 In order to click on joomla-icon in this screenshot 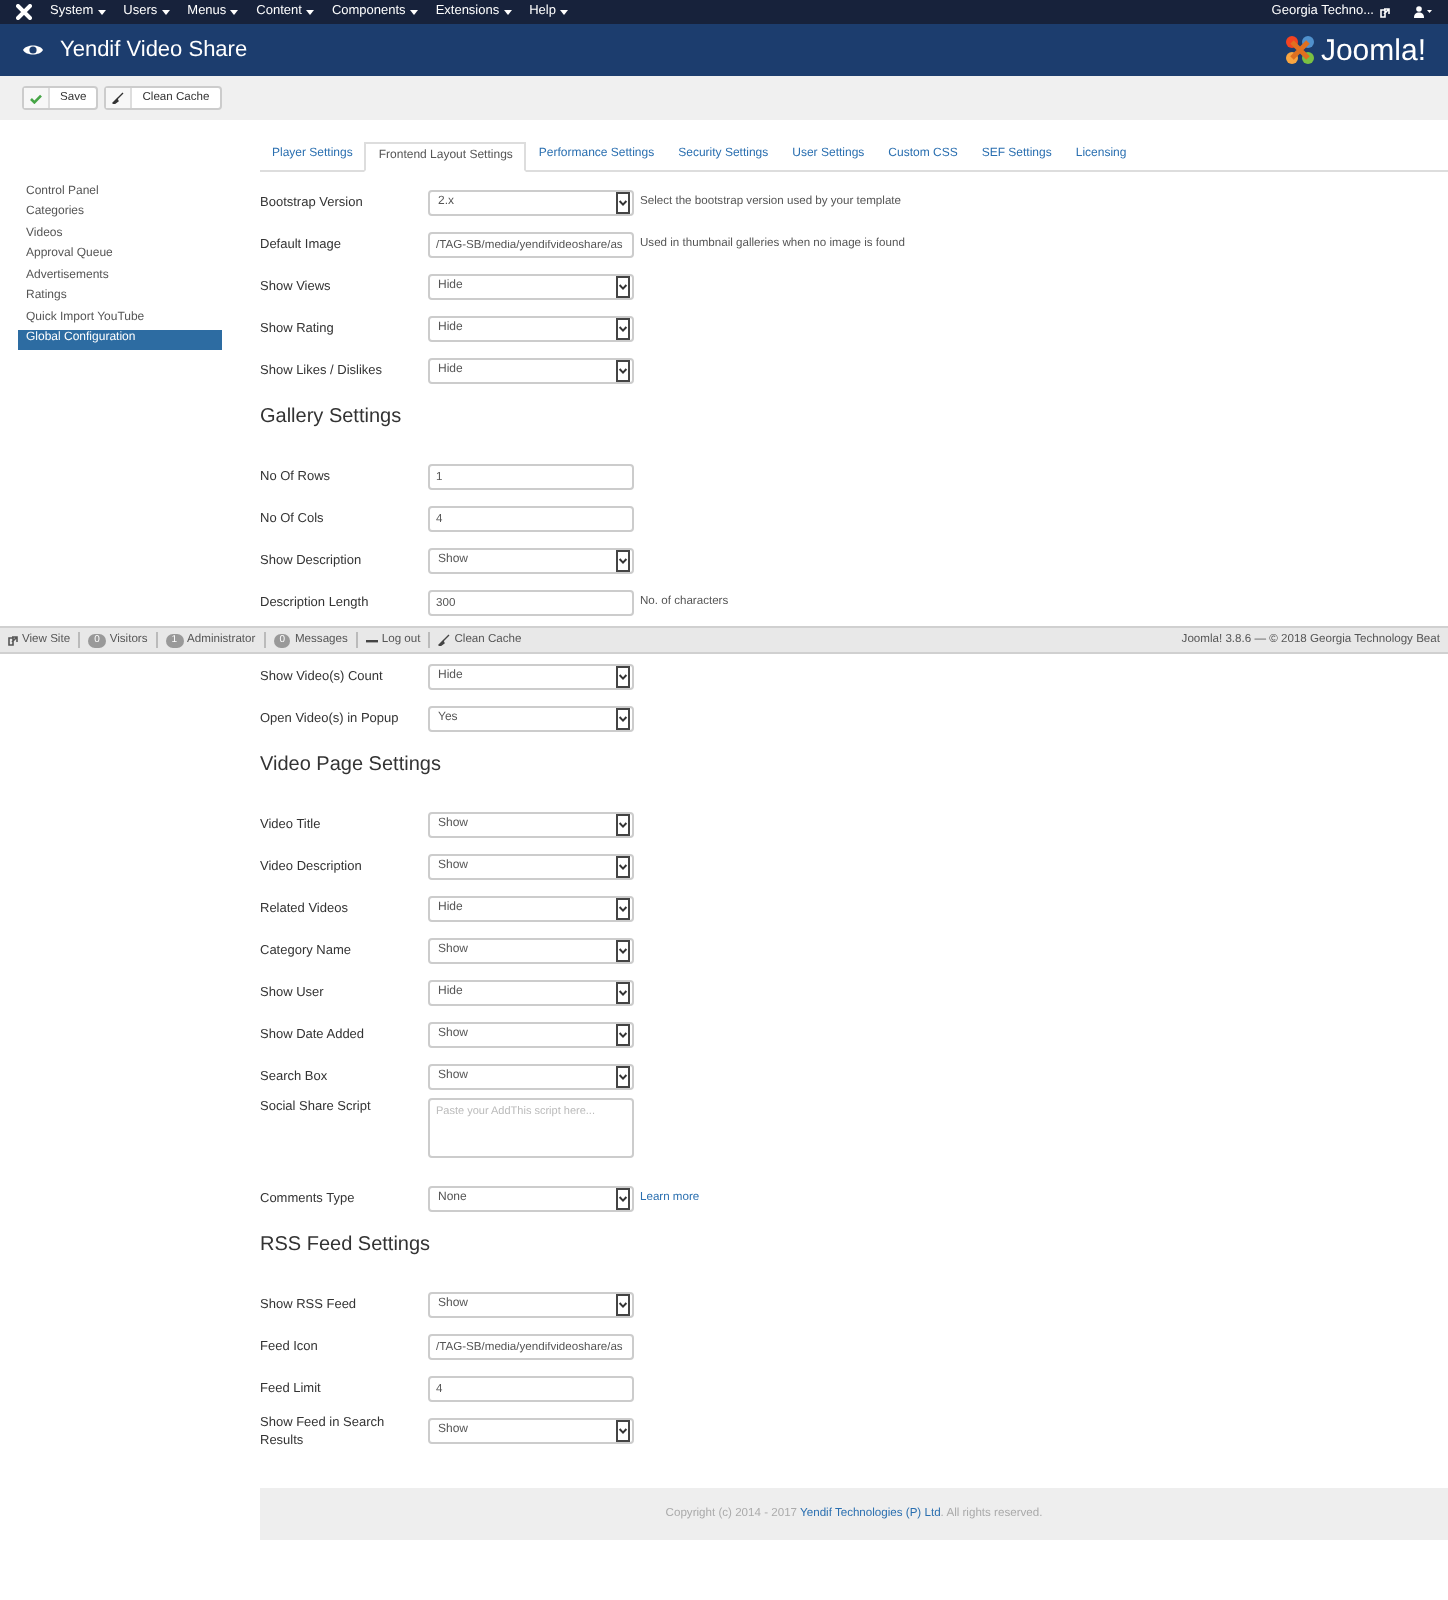, I will do `click(24, 12)`.